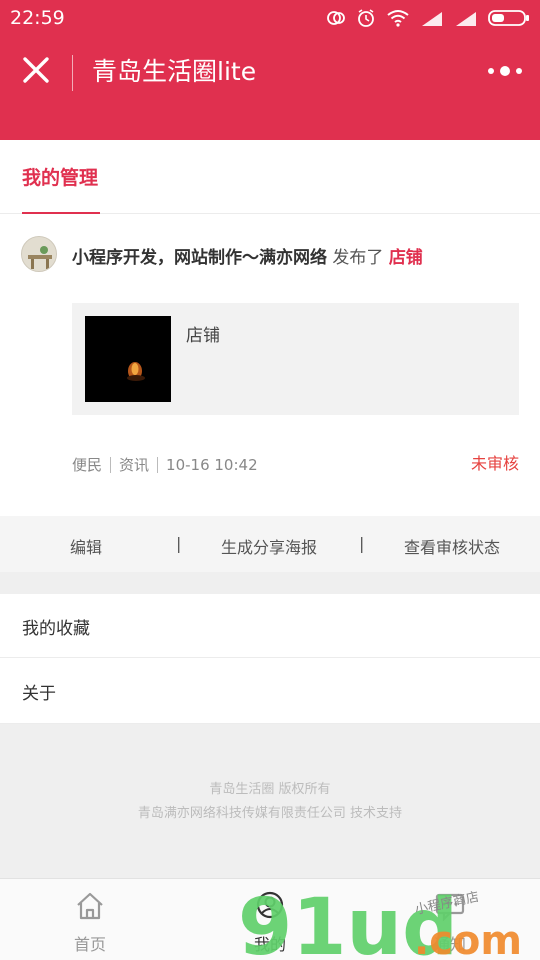 This screenshot has width=540, height=960. I want to click on tab-my-management: 我的管理, so click(60, 176).